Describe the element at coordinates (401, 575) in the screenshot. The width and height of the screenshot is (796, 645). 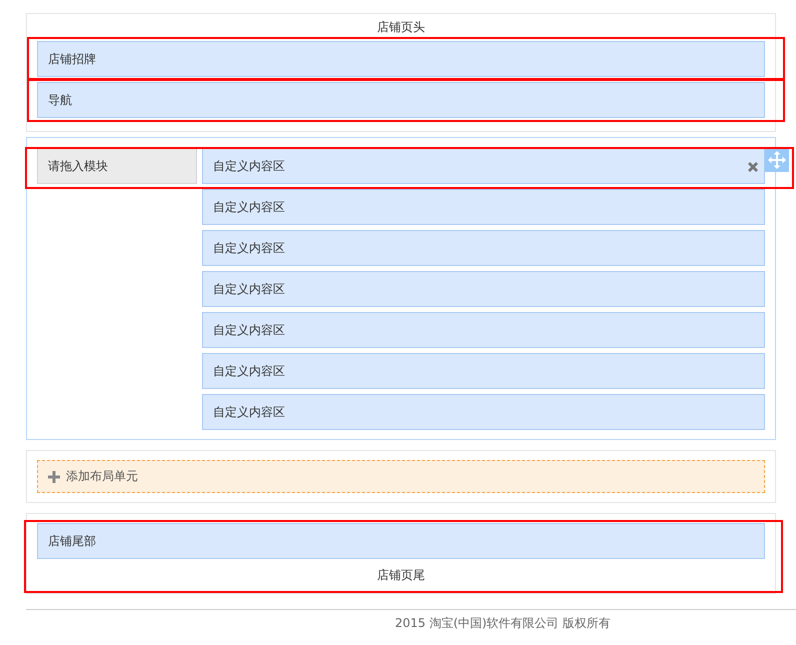
I see `section-title: 店铺页尾` at that location.